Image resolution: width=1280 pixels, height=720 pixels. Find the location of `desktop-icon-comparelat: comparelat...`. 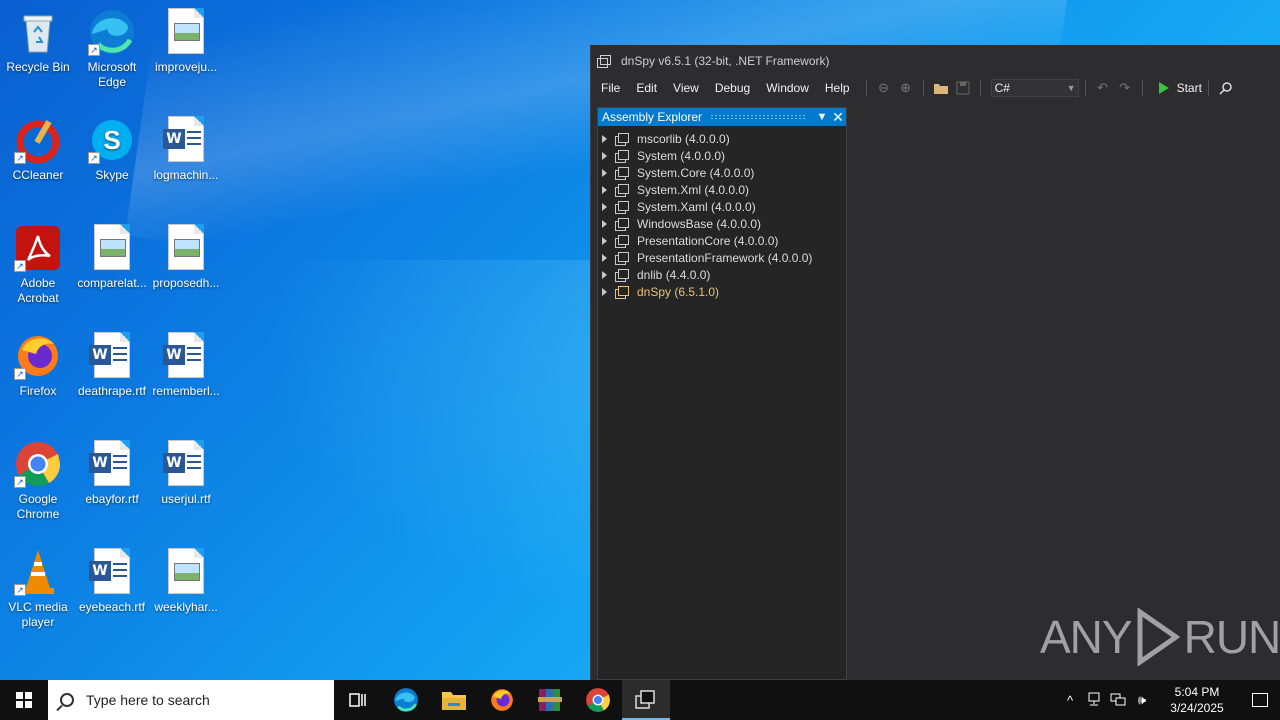

desktop-icon-comparelat: comparelat... is located at coordinates (112, 257).